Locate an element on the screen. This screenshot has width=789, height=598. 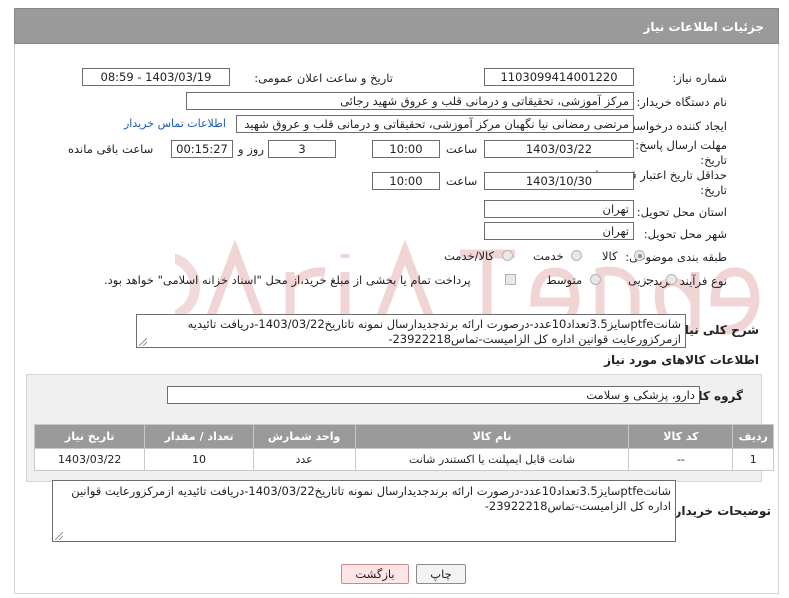
cell-unit: عدد is located at coordinates (304, 459).